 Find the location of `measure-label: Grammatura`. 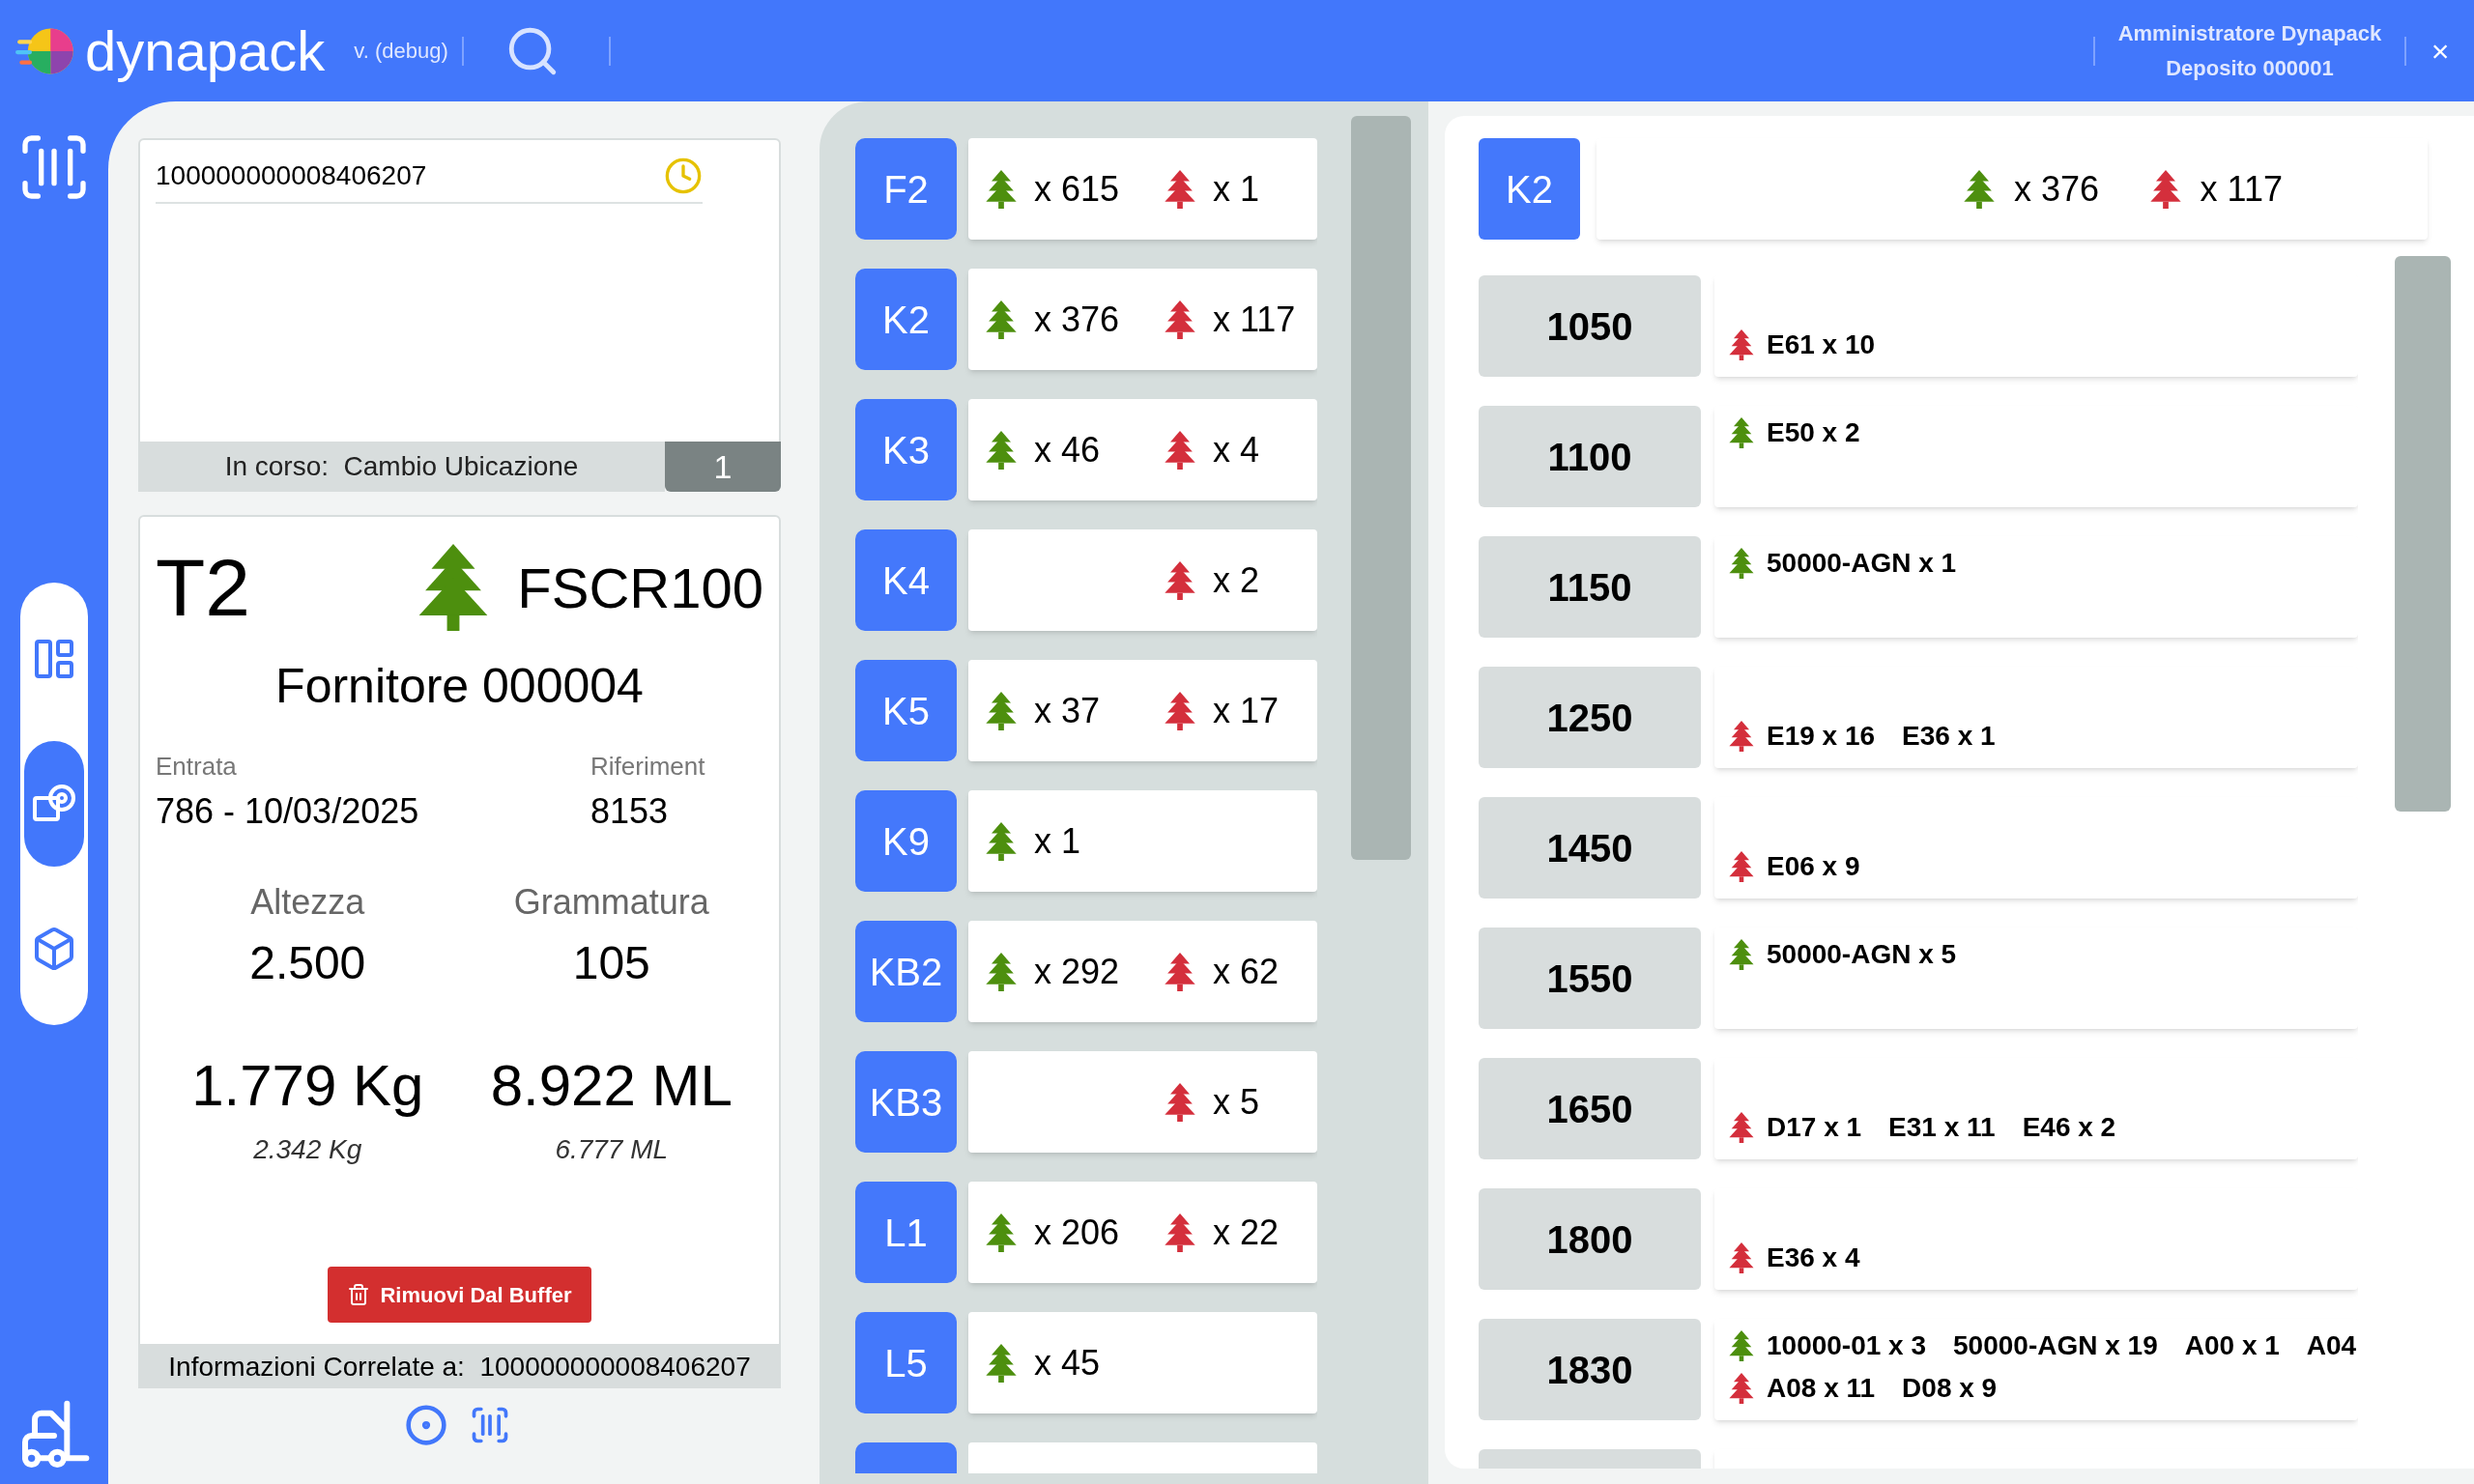

measure-label: Grammatura is located at coordinates (611, 903).